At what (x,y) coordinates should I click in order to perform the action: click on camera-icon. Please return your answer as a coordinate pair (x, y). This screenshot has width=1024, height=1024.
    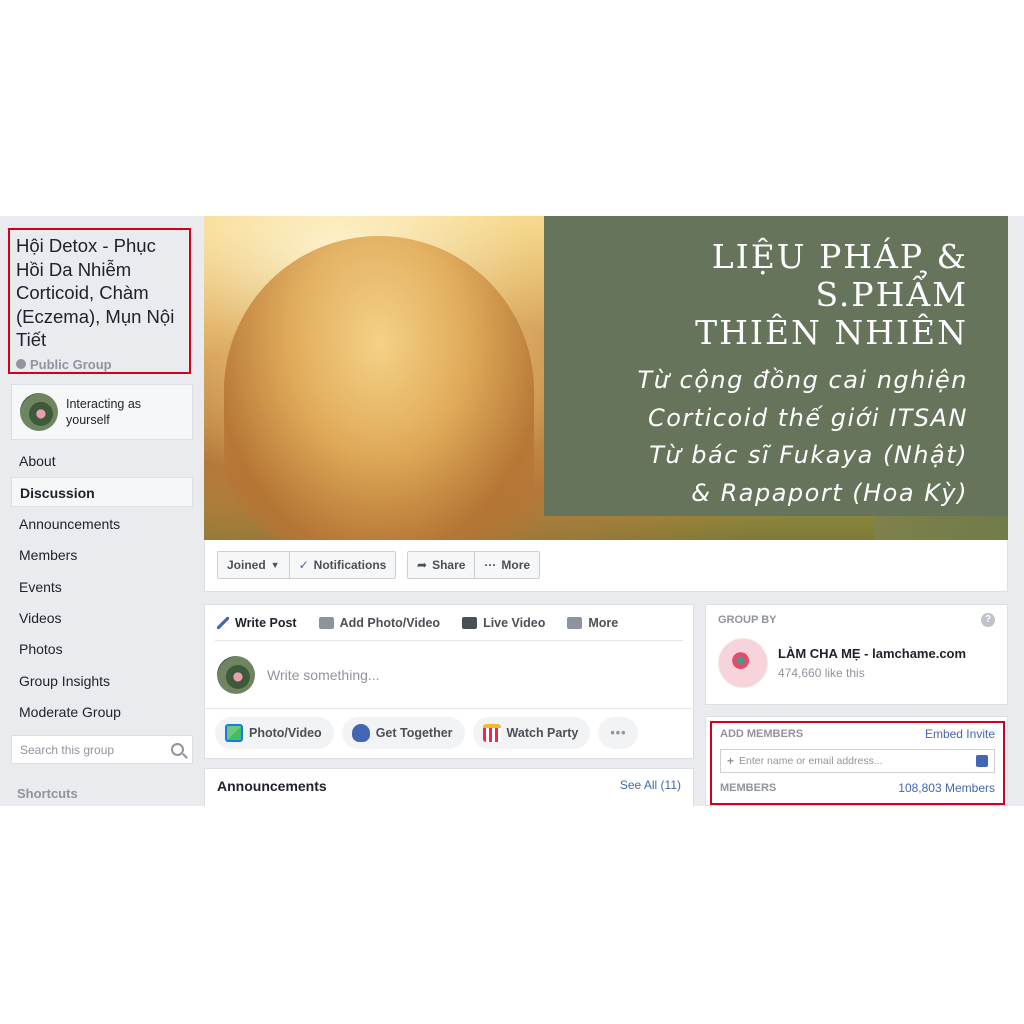
    Looking at the image, I should click on (326, 622).